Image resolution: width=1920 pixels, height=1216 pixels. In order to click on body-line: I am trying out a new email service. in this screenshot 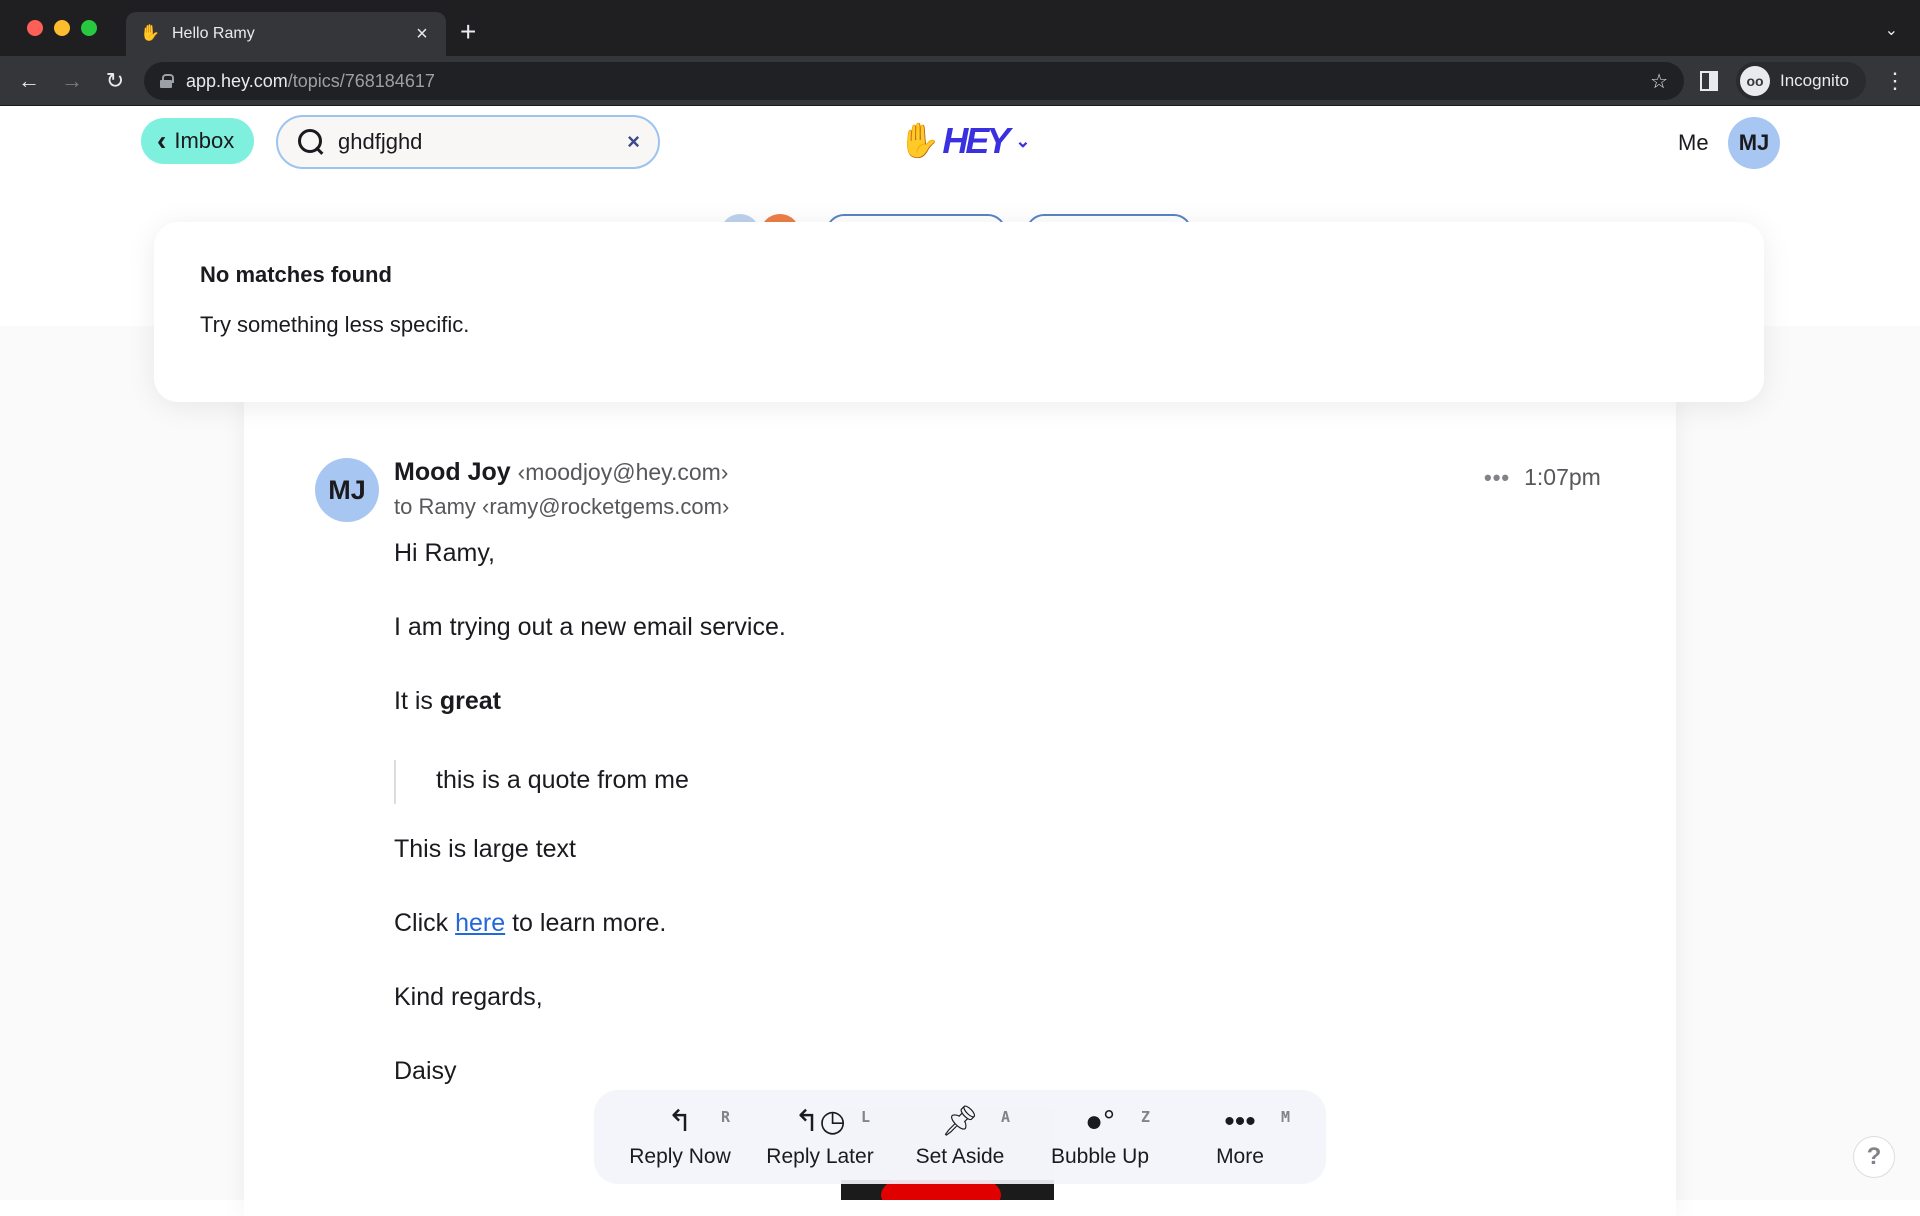, I will do `click(590, 627)`.